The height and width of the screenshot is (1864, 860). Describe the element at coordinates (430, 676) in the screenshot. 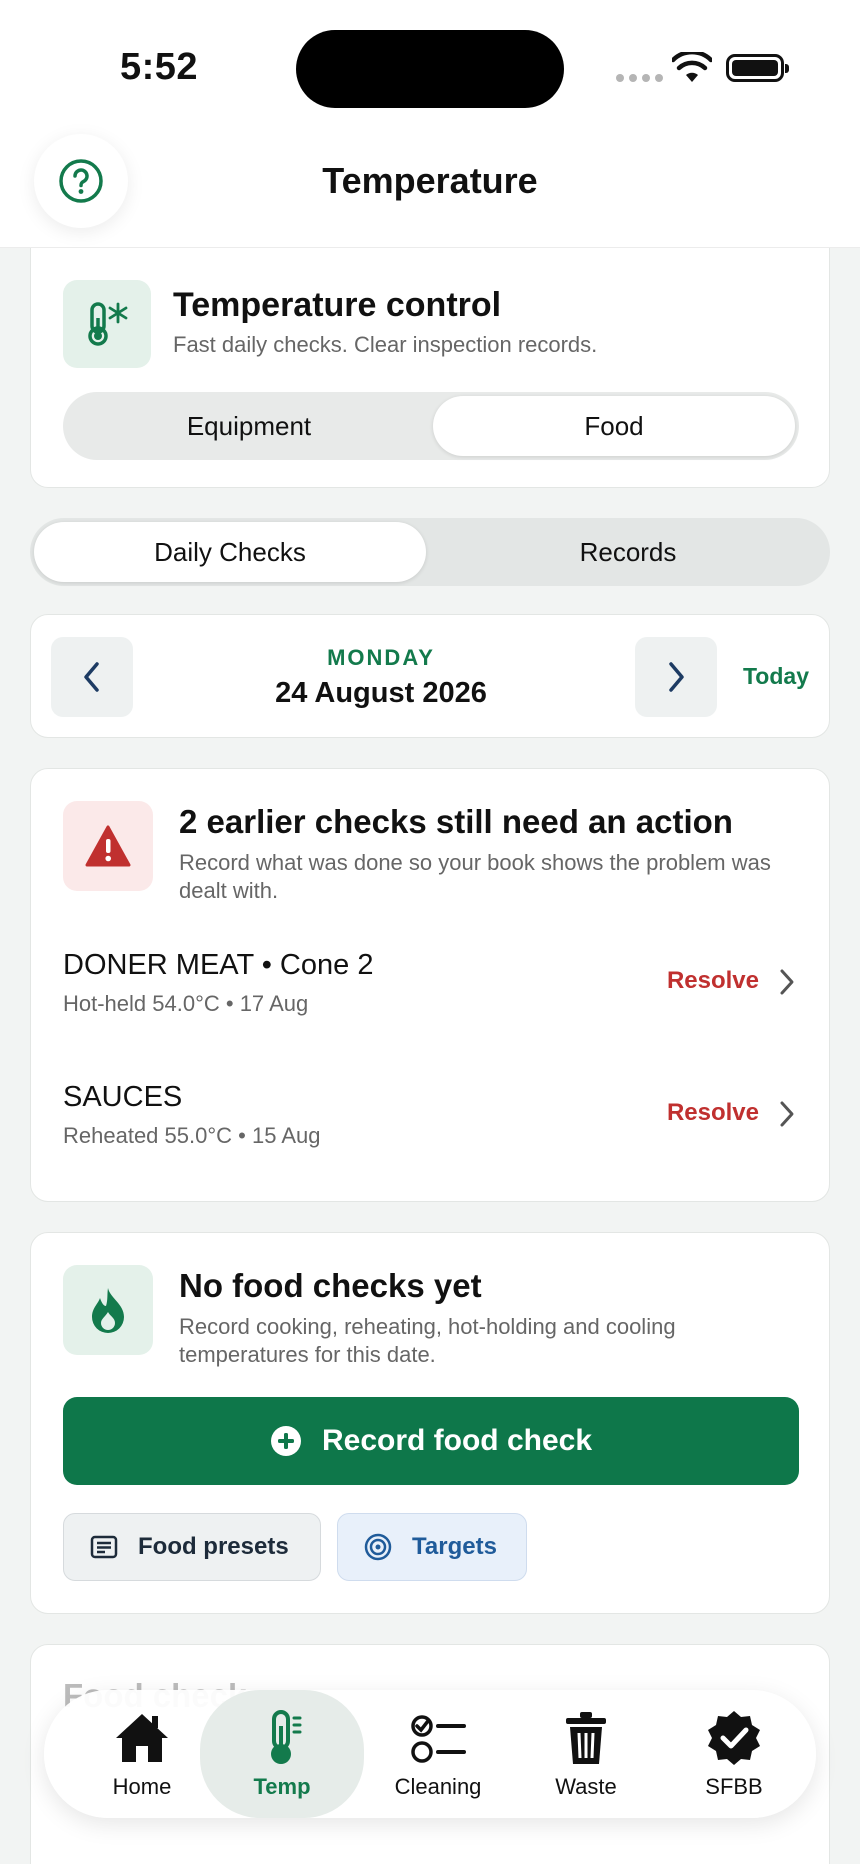

I see `date-navigator: MONDAY 24 August 2026 Today` at that location.